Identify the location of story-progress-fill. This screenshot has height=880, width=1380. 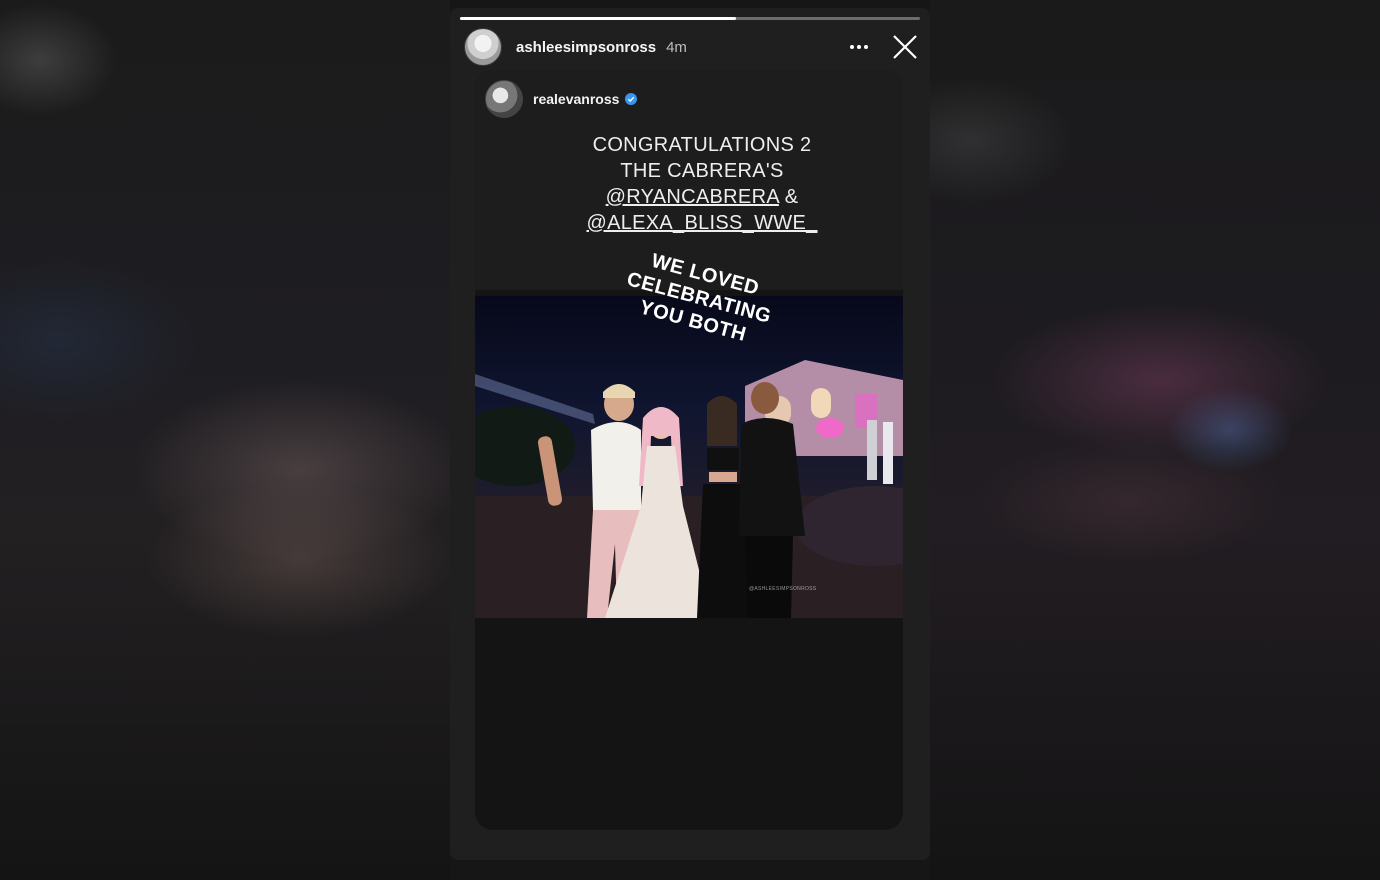
(598, 18).